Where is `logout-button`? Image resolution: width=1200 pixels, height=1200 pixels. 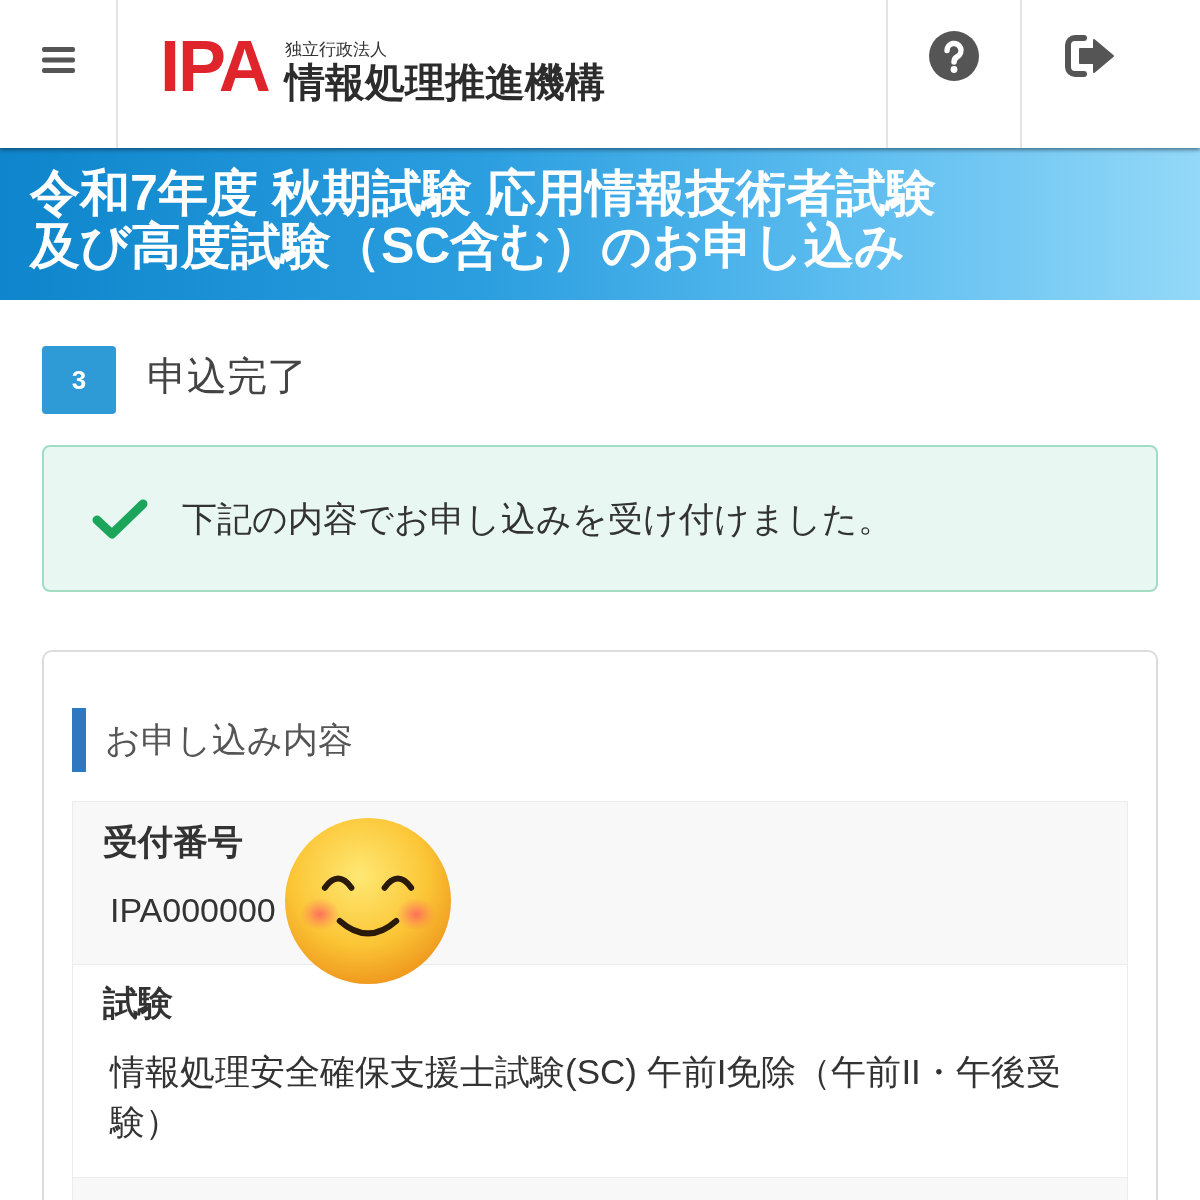
logout-button is located at coordinates (1110, 74).